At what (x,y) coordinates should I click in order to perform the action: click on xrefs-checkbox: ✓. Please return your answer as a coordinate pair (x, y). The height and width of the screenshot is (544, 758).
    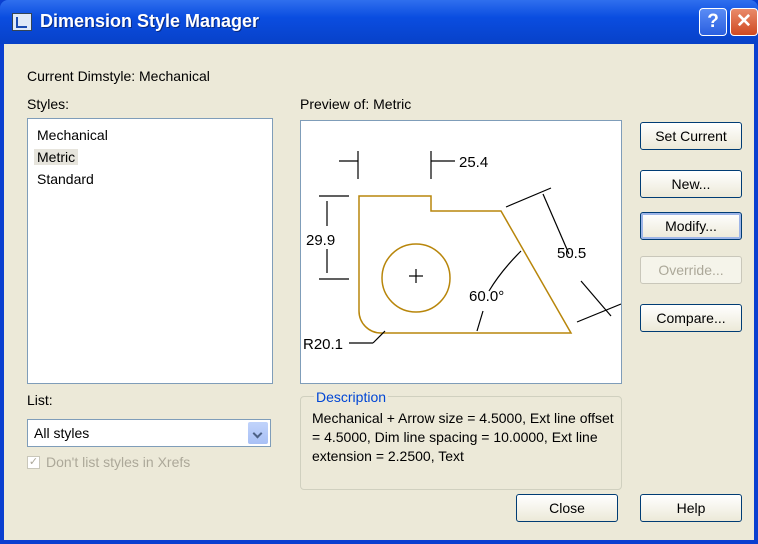
    Looking at the image, I should click on (33, 462).